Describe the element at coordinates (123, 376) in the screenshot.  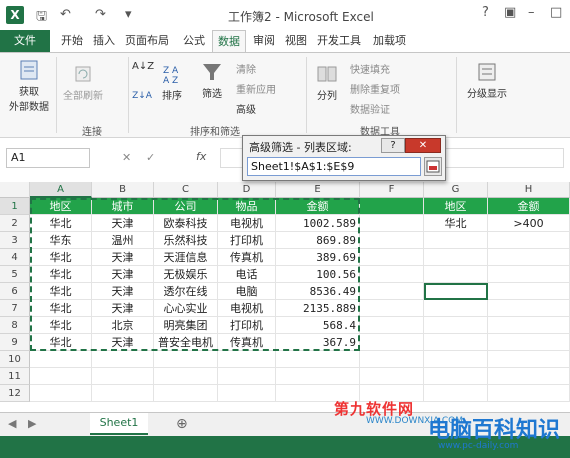
I see `cell-b11` at that location.